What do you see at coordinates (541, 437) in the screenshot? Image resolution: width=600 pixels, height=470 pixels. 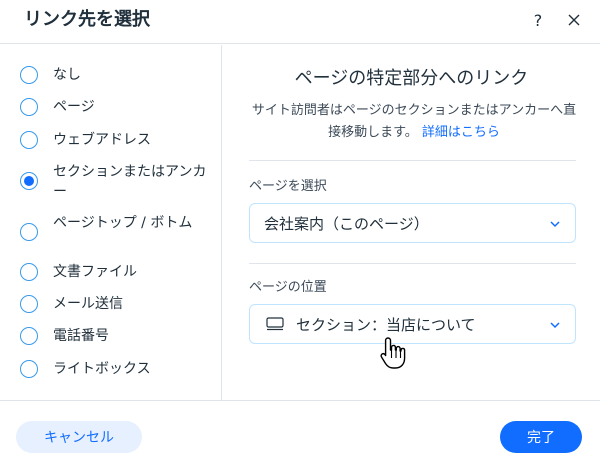 I see `done-button: 完了` at bounding box center [541, 437].